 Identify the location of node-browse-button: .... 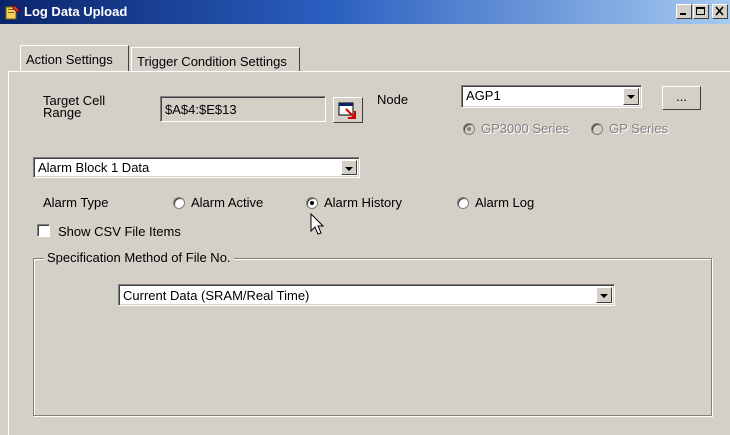
(681, 98).